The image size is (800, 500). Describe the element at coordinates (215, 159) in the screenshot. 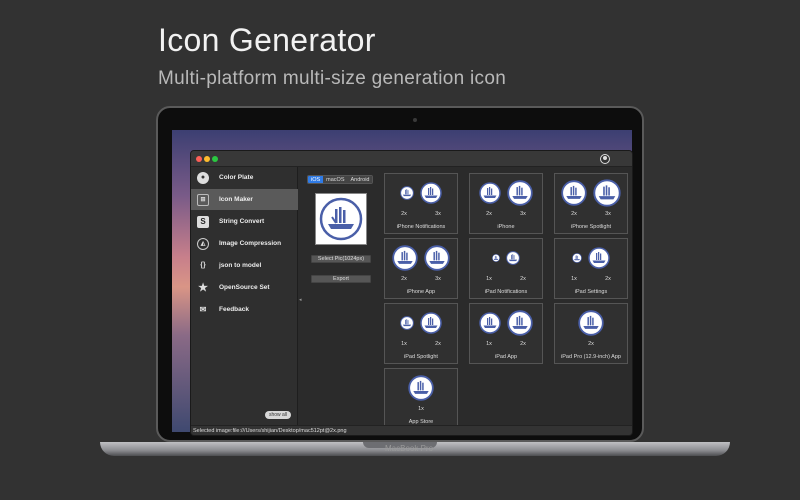

I see `zoom-button` at that location.